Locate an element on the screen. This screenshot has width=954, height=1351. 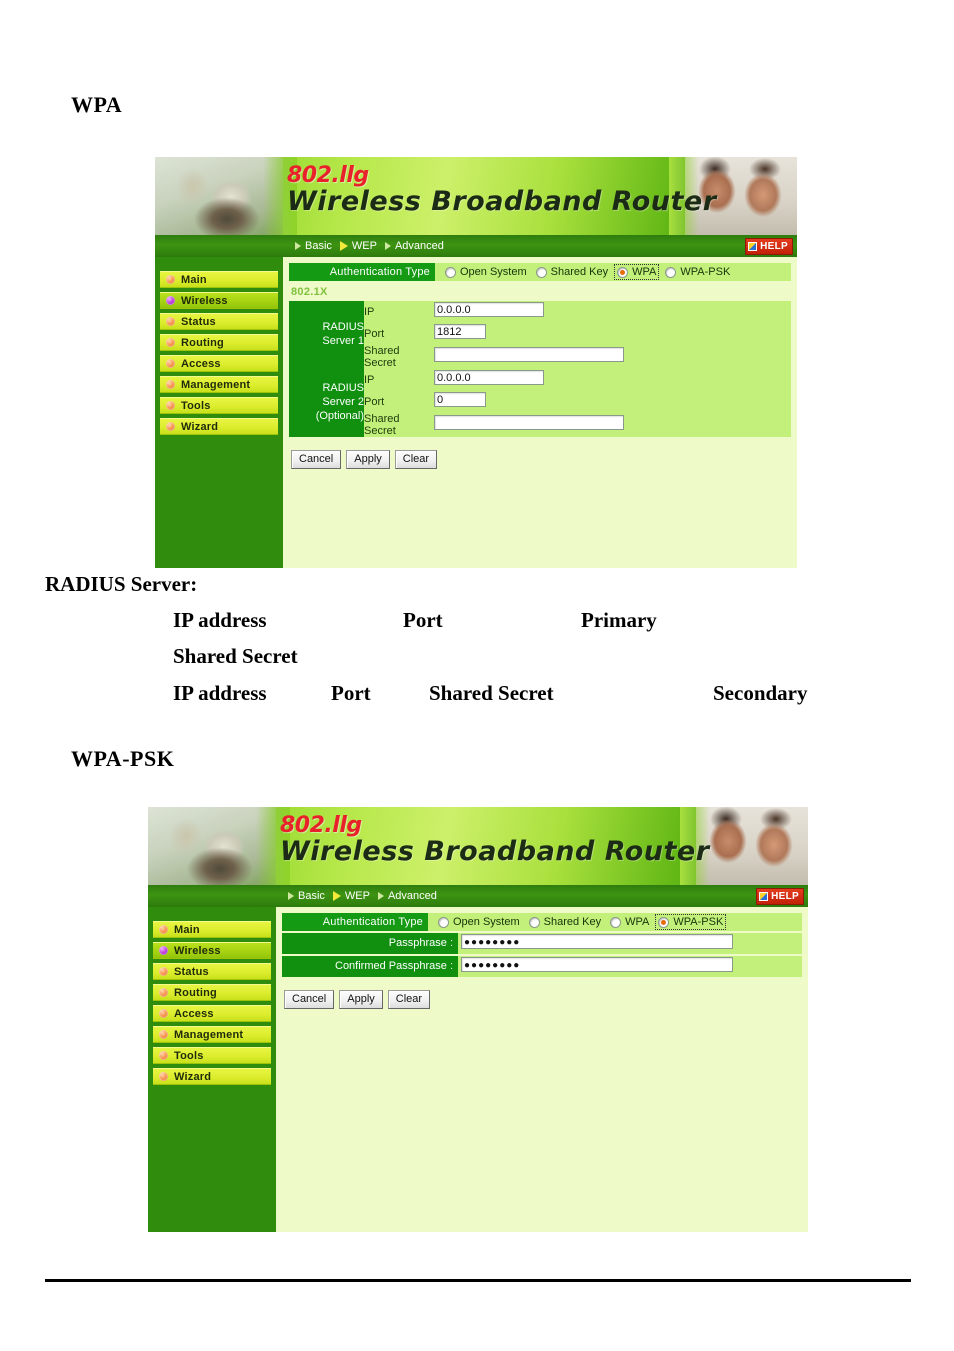
radius1-port-input: 1812 is located at coordinates (460, 331).